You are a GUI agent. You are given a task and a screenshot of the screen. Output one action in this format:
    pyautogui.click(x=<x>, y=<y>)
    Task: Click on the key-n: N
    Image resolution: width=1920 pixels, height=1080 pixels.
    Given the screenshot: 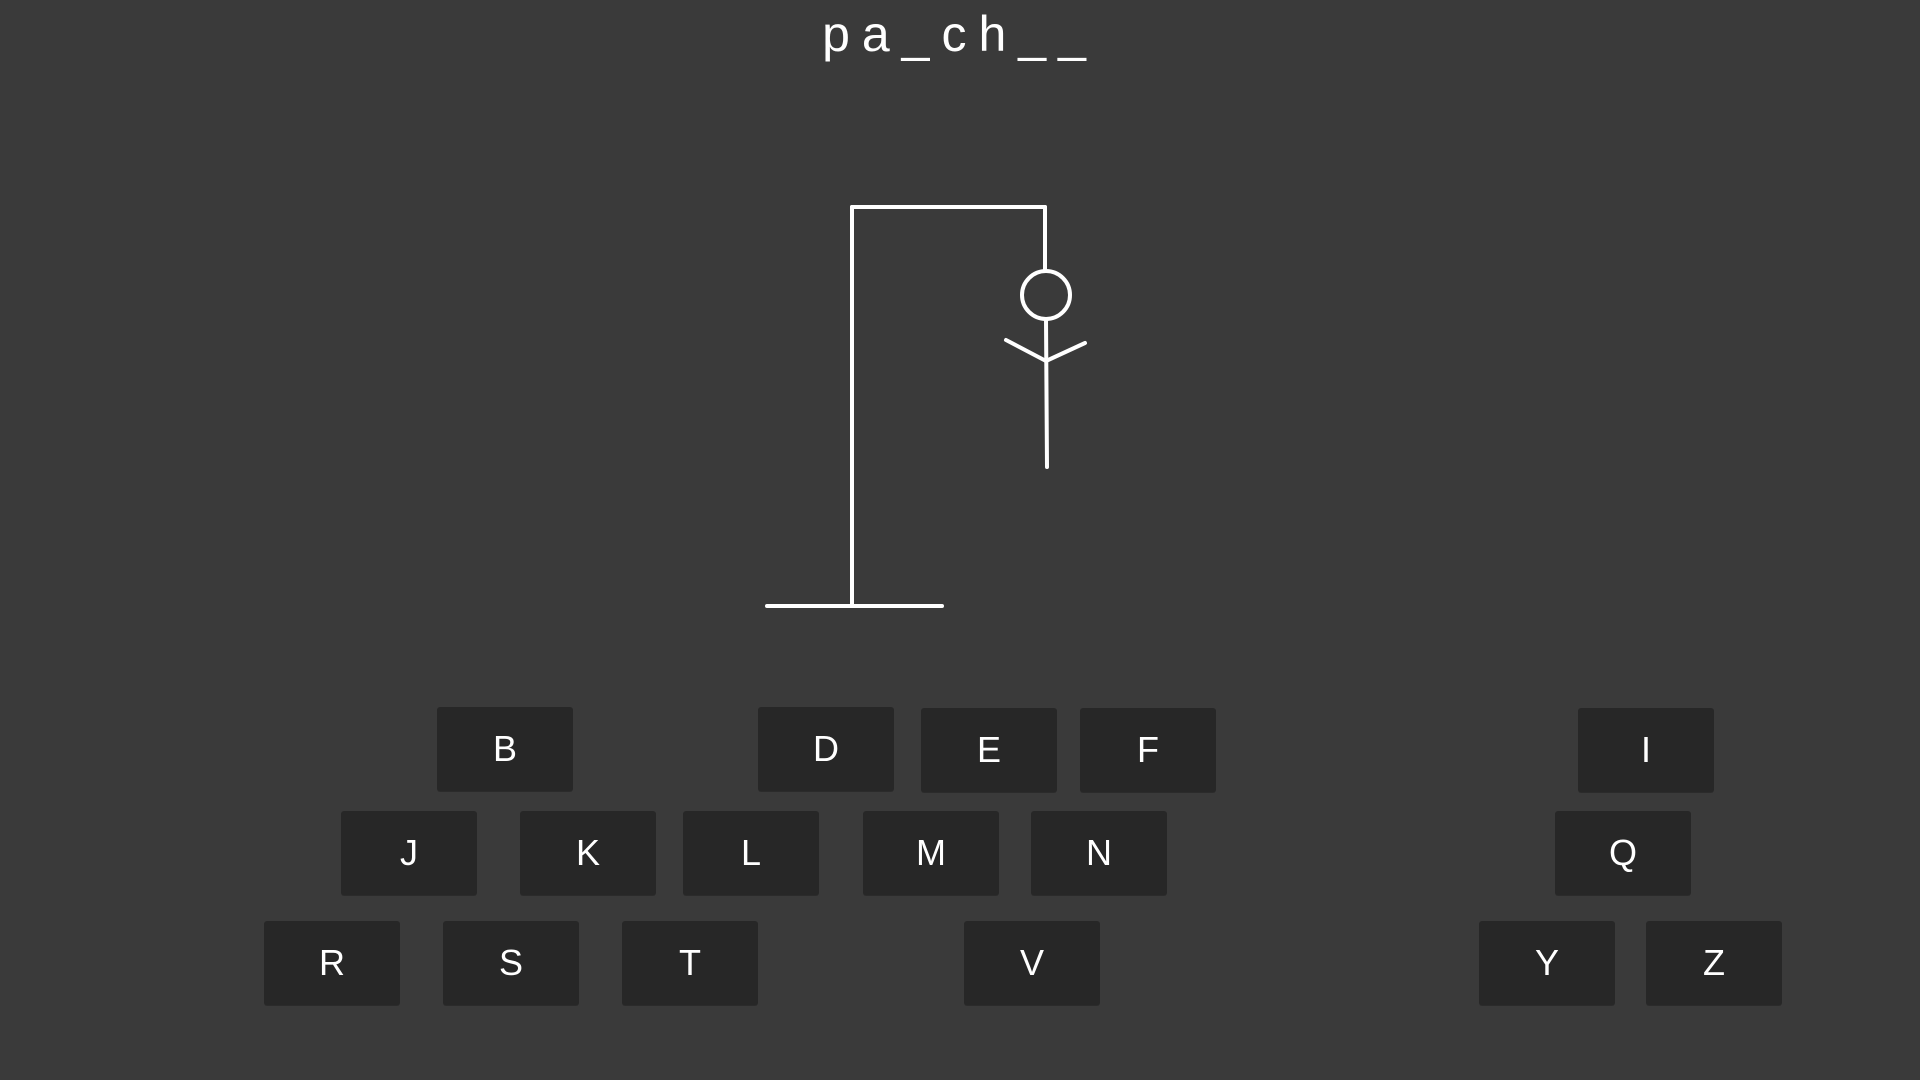 What is the action you would take?
    pyautogui.click(x=1099, y=853)
    